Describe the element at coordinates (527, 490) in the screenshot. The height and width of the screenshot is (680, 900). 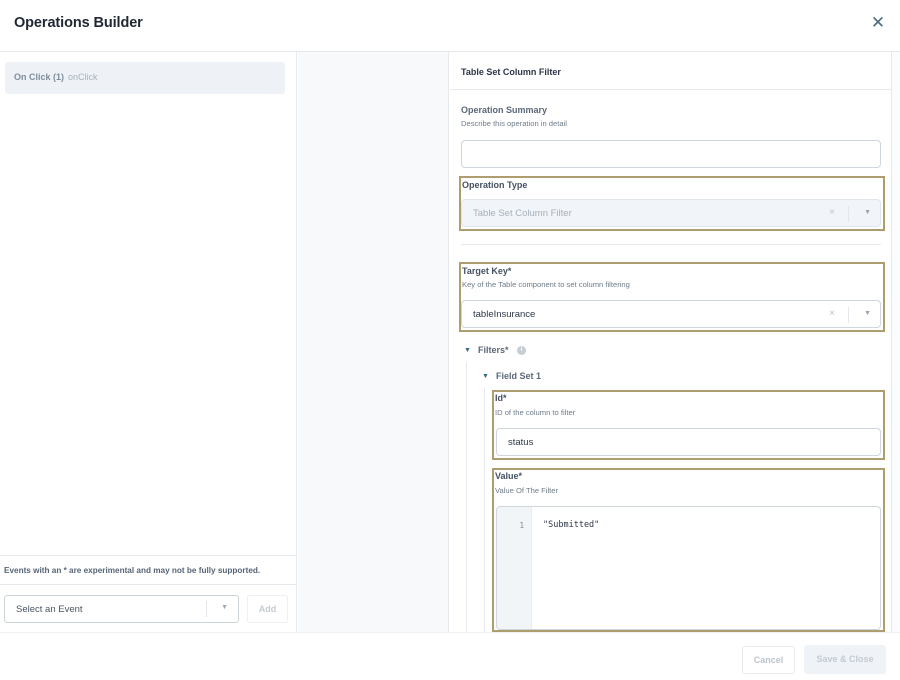
I see `filter-value-description: Value Of The Filter` at that location.